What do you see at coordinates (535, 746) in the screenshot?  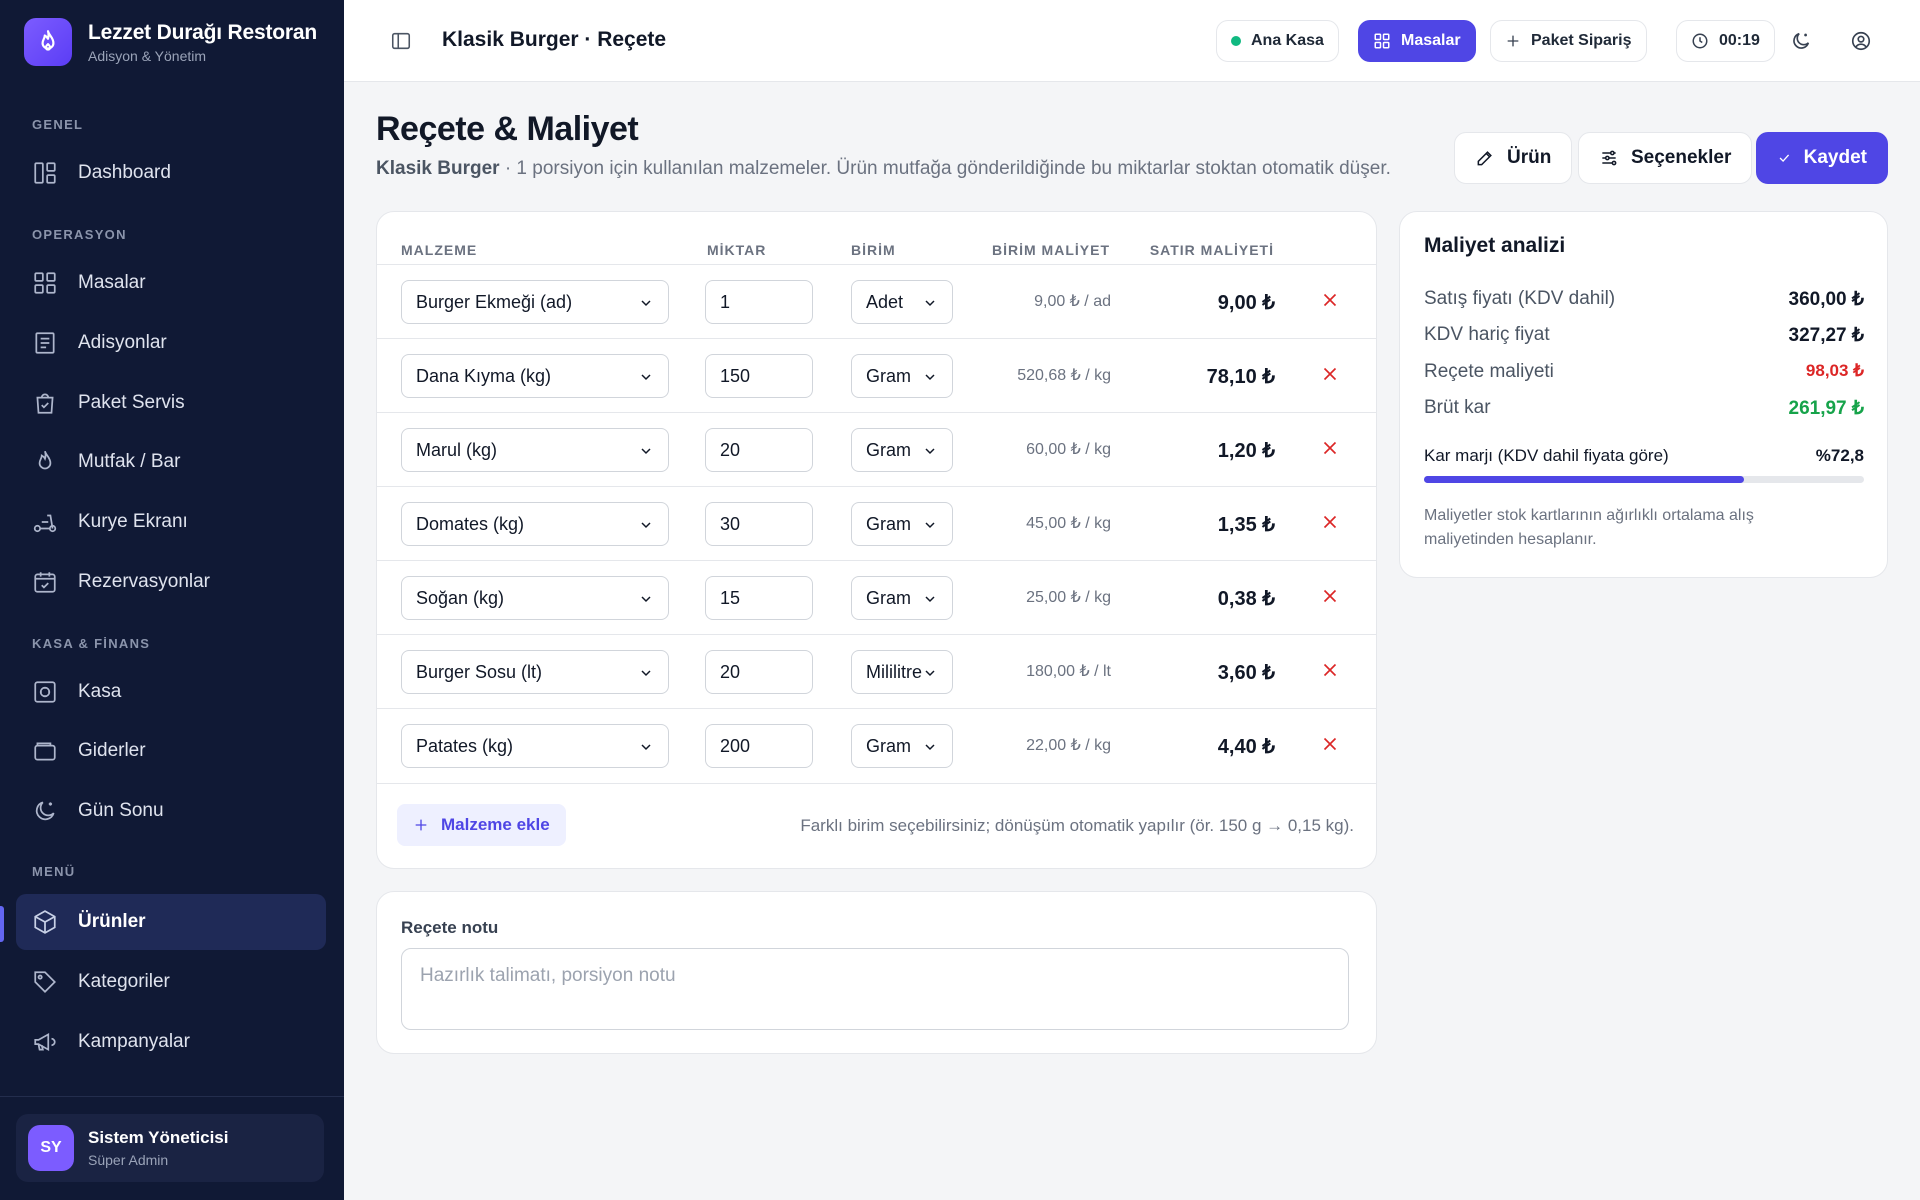 I see `ingredient-select: Patates (kg)` at bounding box center [535, 746].